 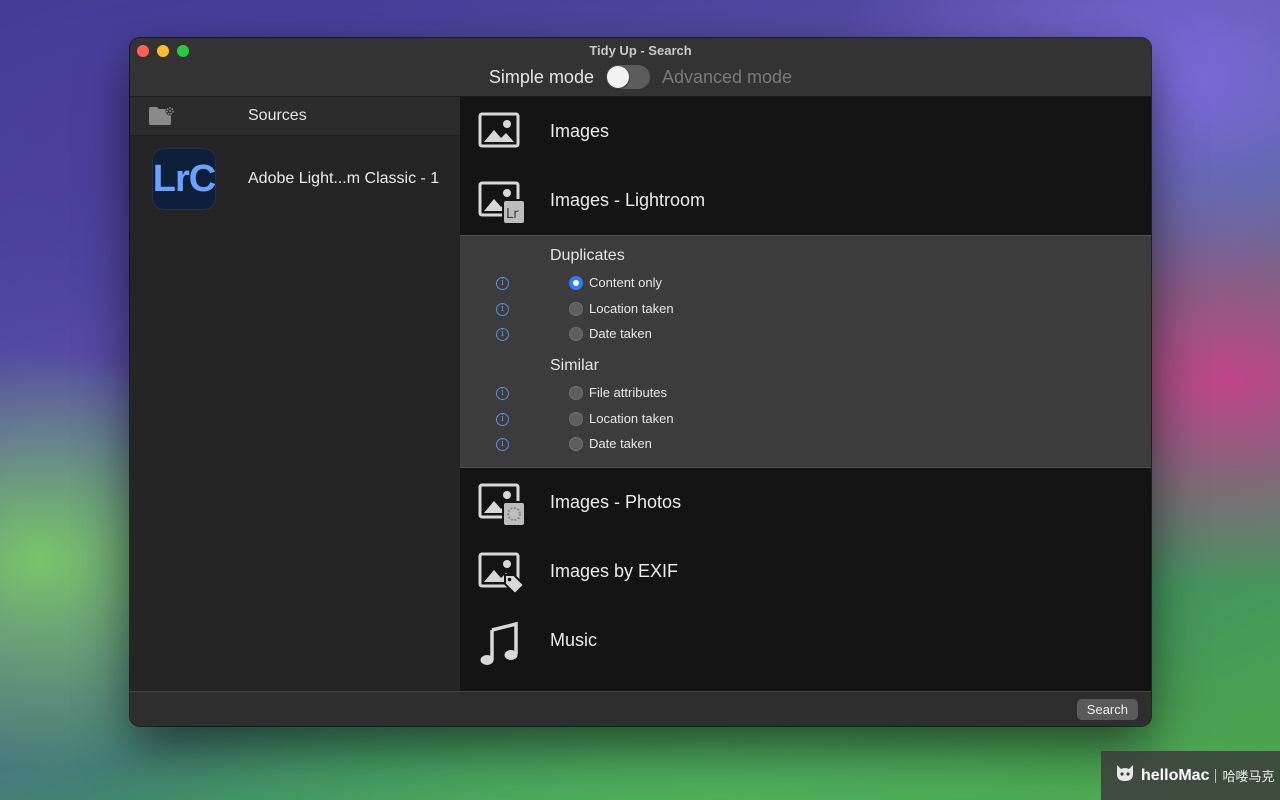 What do you see at coordinates (541, 76) in the screenshot?
I see `simple-mode-label: Simple mode` at bounding box center [541, 76].